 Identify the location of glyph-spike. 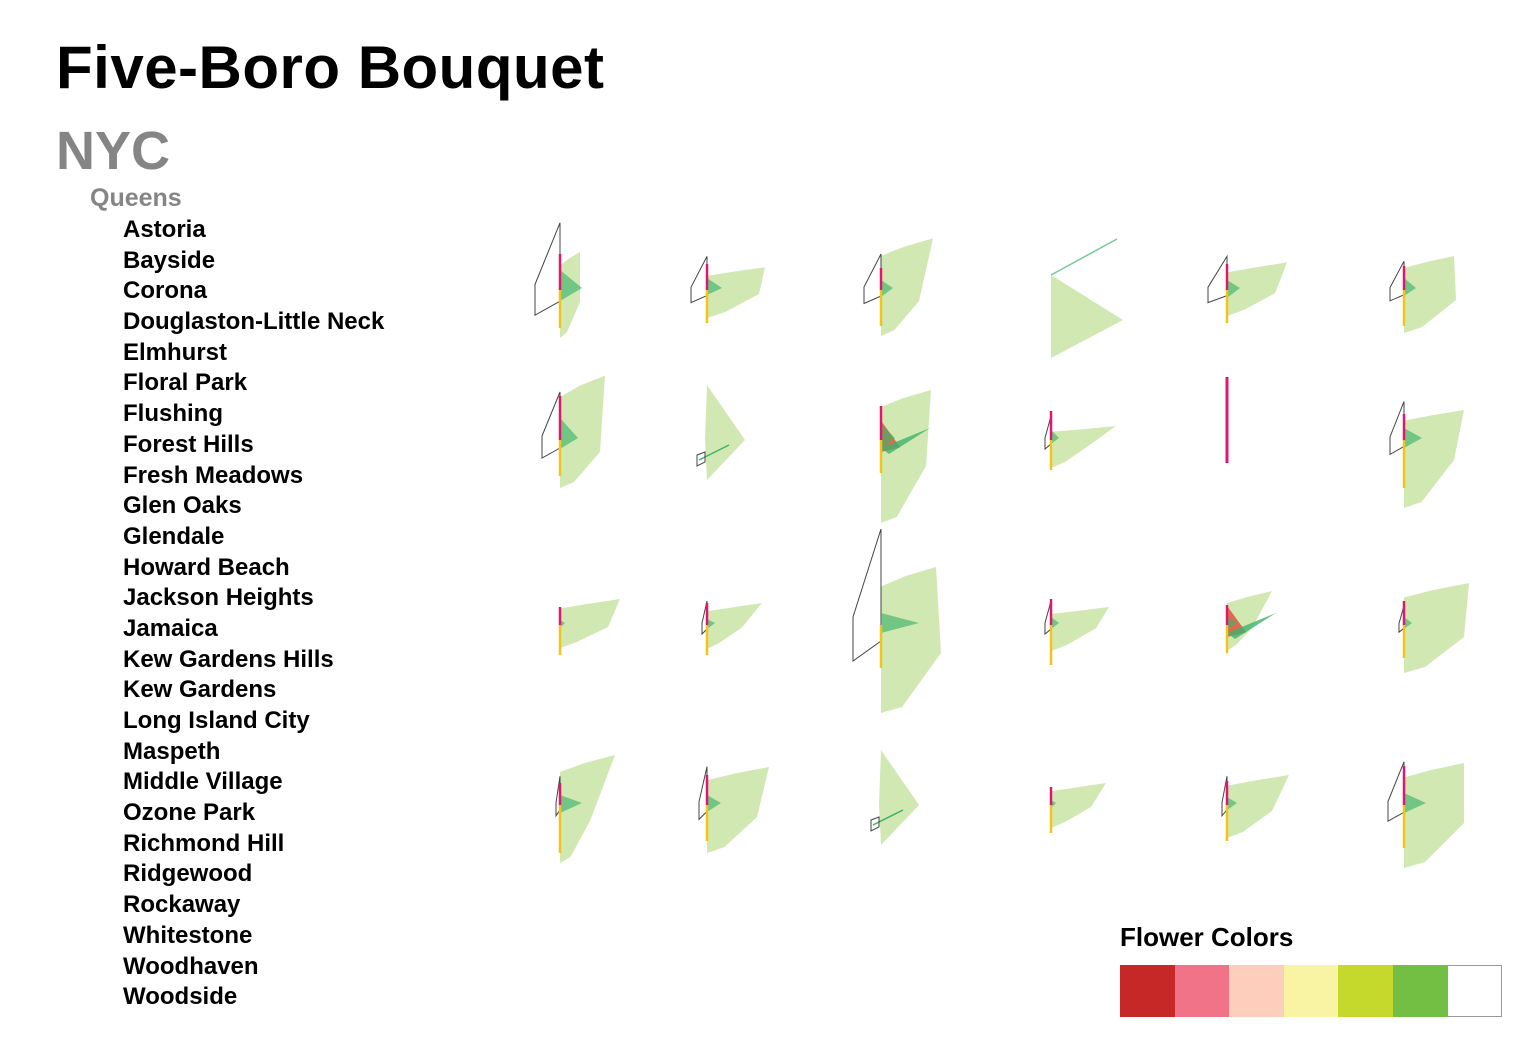
(1084, 257).